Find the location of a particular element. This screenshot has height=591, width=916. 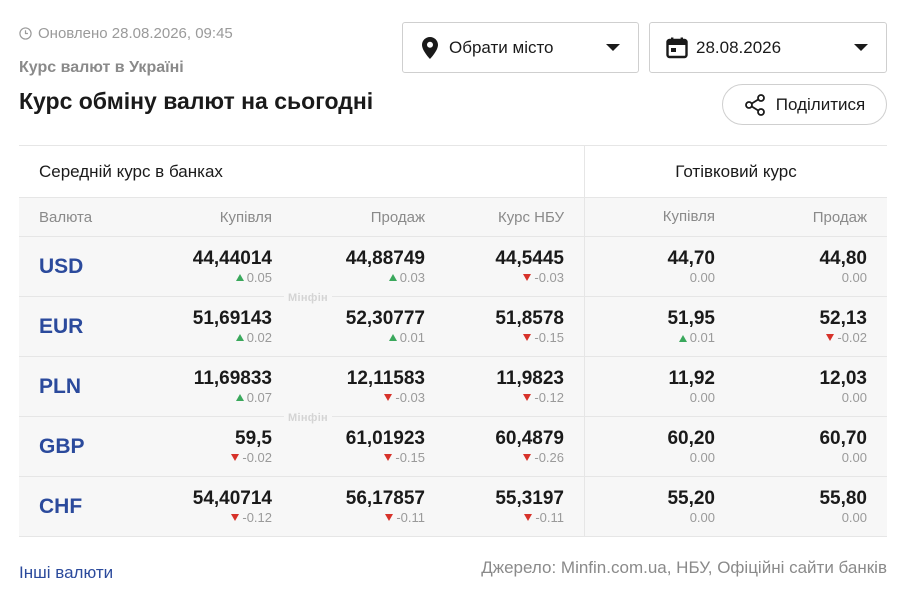

buy-change: 0.05 is located at coordinates (253, 277).